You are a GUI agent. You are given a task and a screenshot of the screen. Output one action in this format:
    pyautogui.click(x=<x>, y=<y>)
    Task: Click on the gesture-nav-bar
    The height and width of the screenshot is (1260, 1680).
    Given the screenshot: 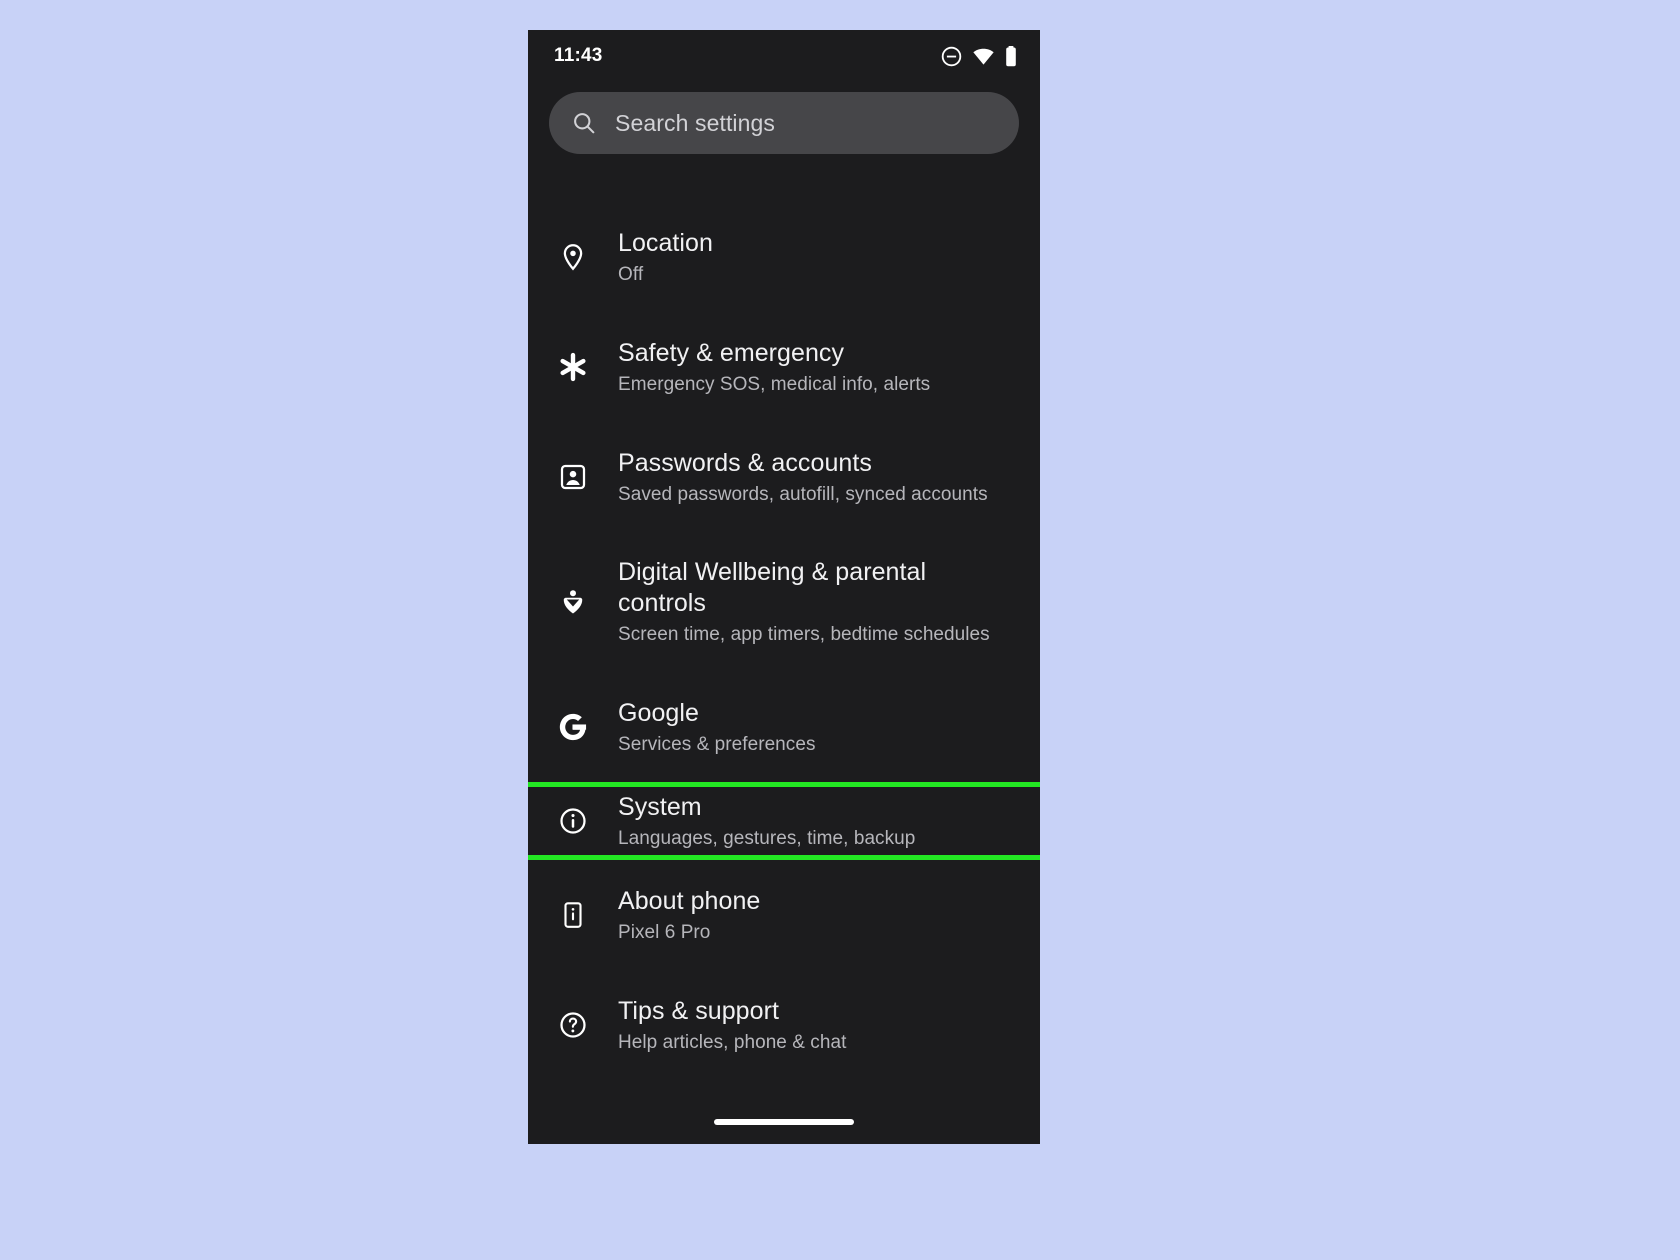 What is the action you would take?
    pyautogui.click(x=784, y=1122)
    